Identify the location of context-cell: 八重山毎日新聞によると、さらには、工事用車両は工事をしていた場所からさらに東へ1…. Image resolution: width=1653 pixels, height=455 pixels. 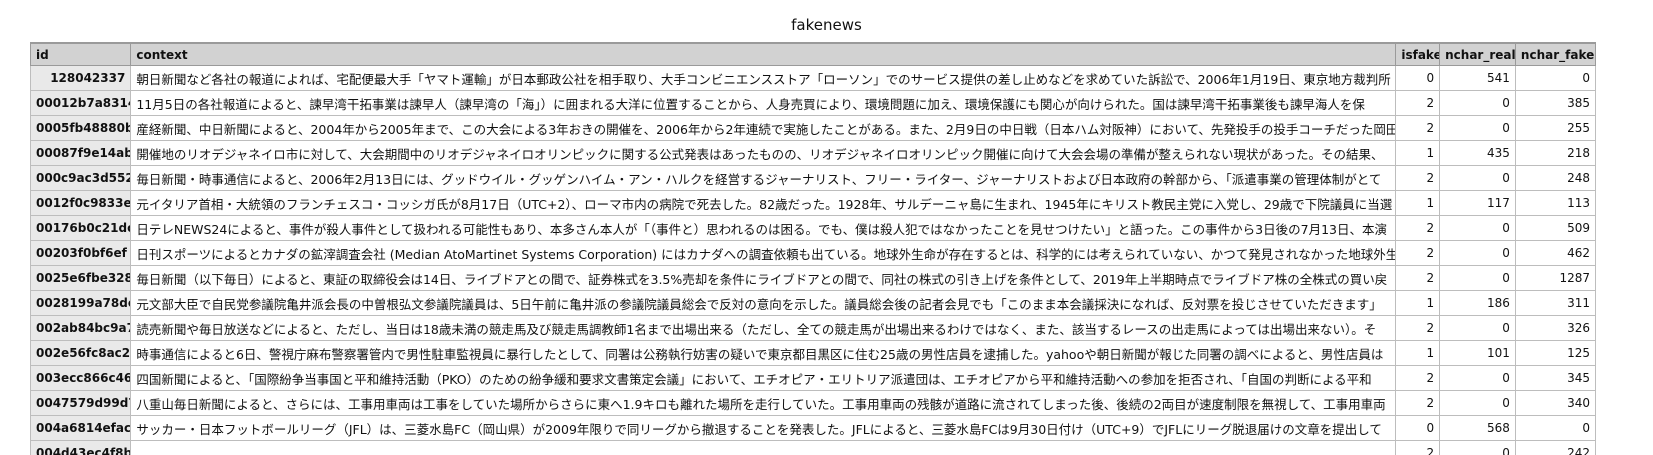
(763, 403).